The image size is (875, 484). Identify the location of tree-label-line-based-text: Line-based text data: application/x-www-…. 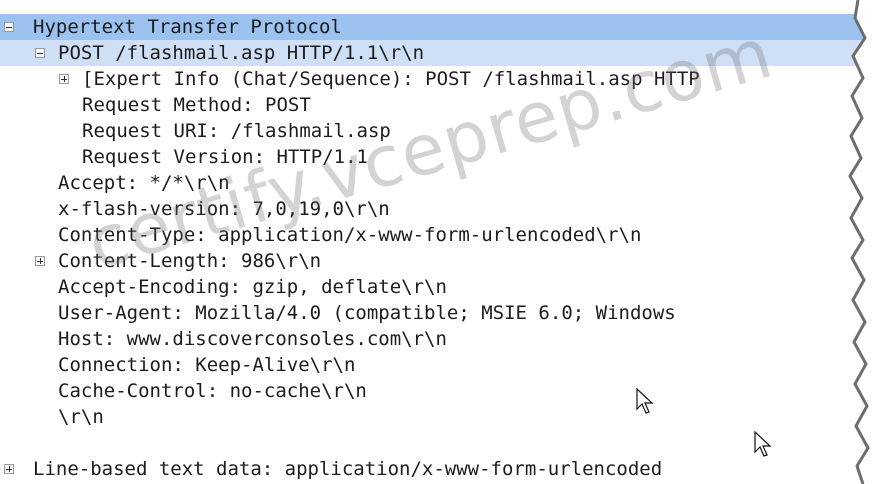
(348, 469).